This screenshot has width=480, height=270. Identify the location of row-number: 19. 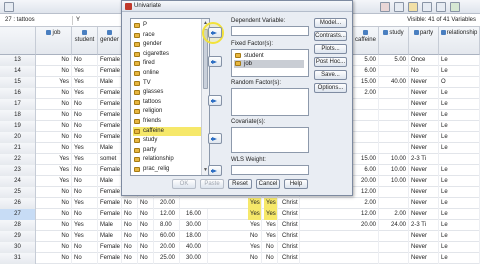
(18, 126).